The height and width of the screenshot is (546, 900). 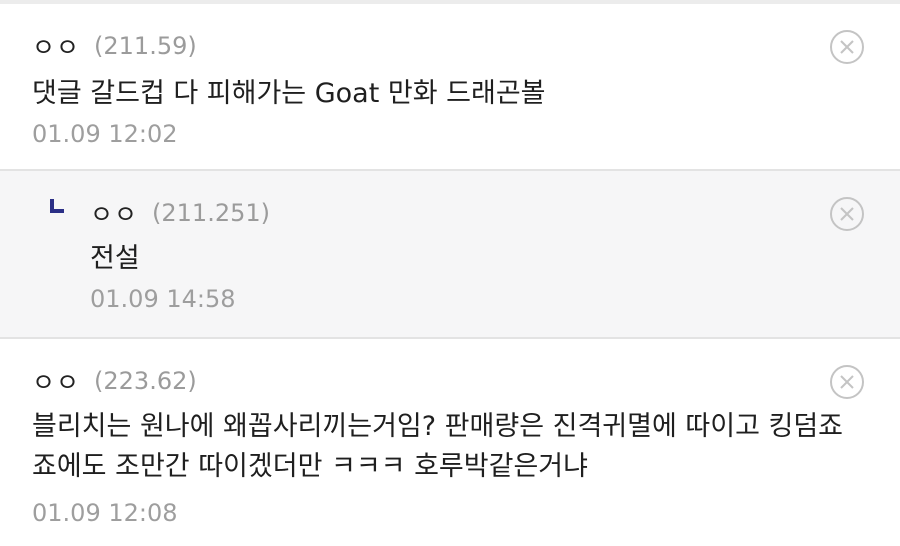 What do you see at coordinates (438, 426) in the screenshot?
I see `comment-text-line: 블리치는 원나에 왜꼽사리끼는거임? 판매량은 진격귀멸에 따이고 킹덤죠` at bounding box center [438, 426].